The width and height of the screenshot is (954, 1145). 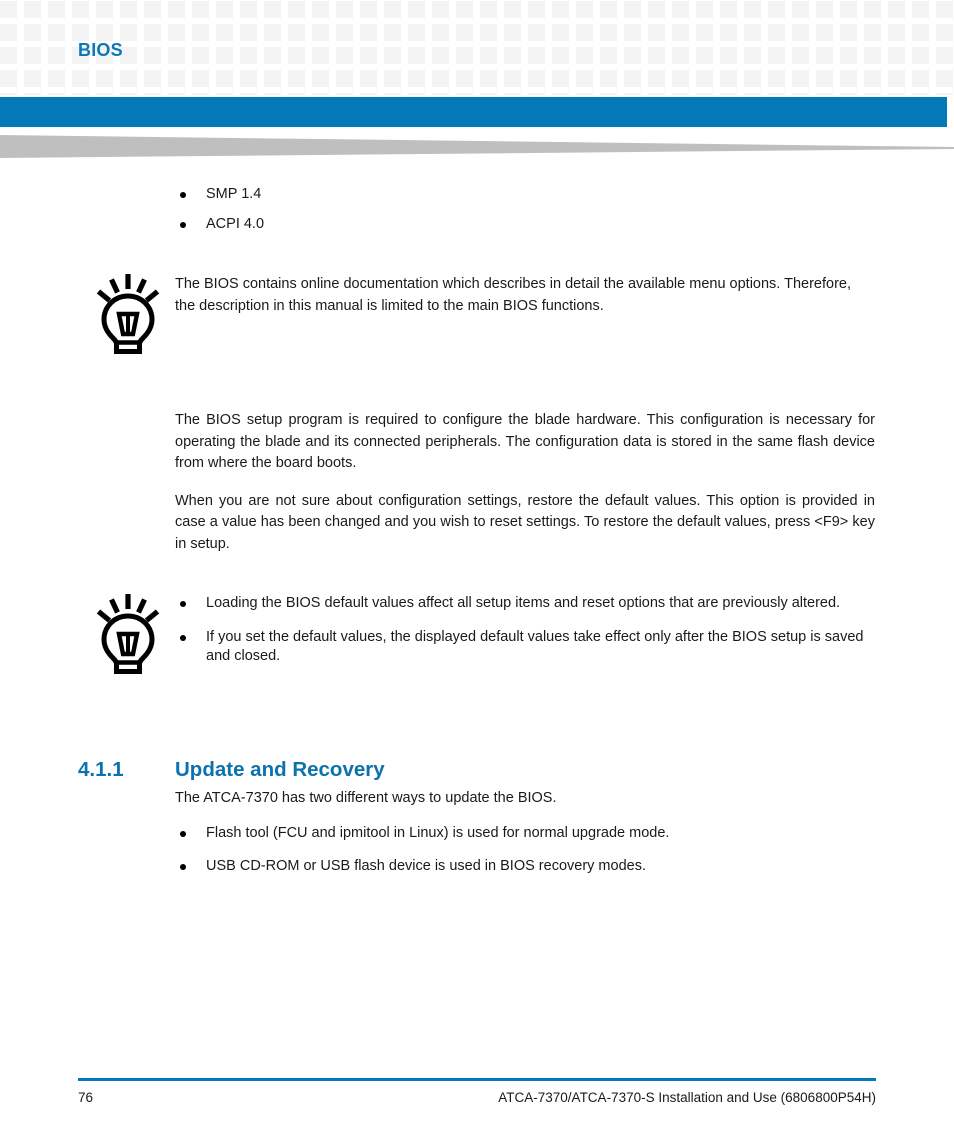 I want to click on header-accent-bar, so click(x=473, y=112).